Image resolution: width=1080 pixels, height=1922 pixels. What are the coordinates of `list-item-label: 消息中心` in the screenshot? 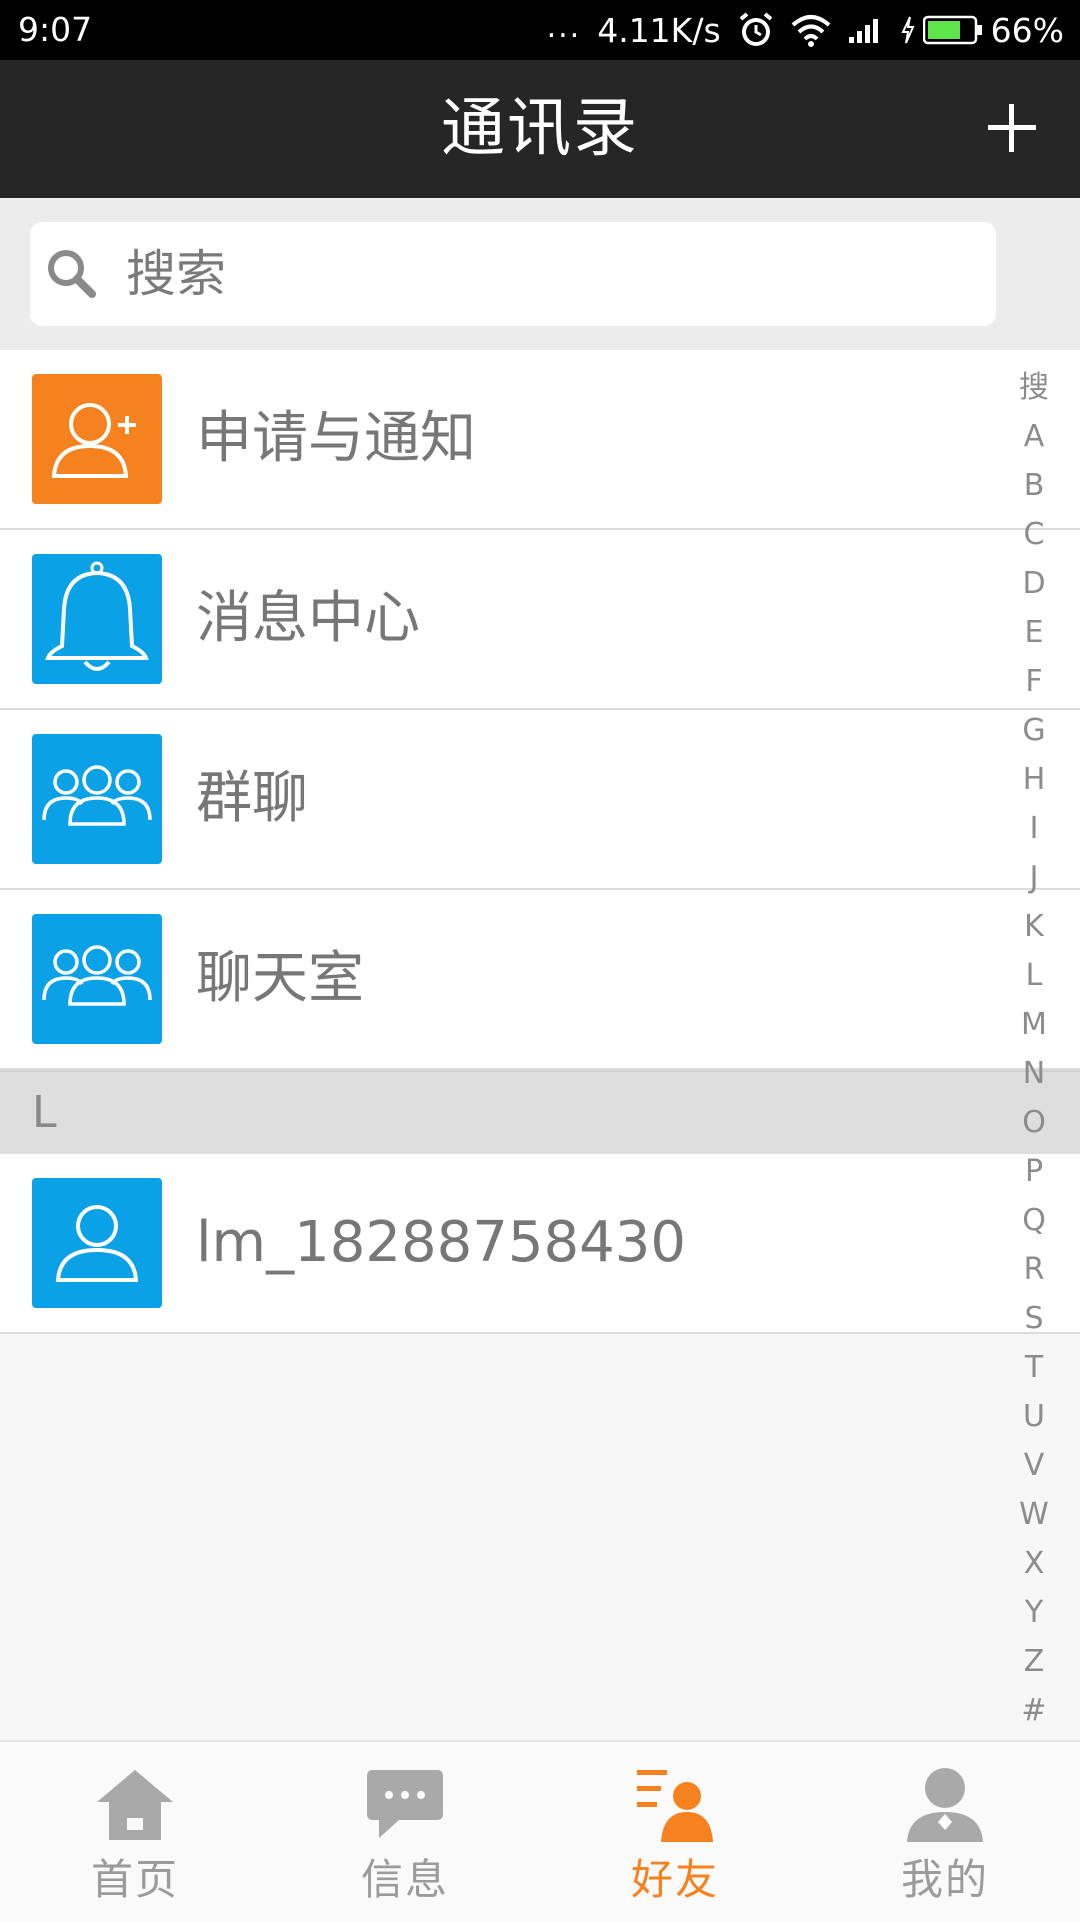 It's located at (308, 618).